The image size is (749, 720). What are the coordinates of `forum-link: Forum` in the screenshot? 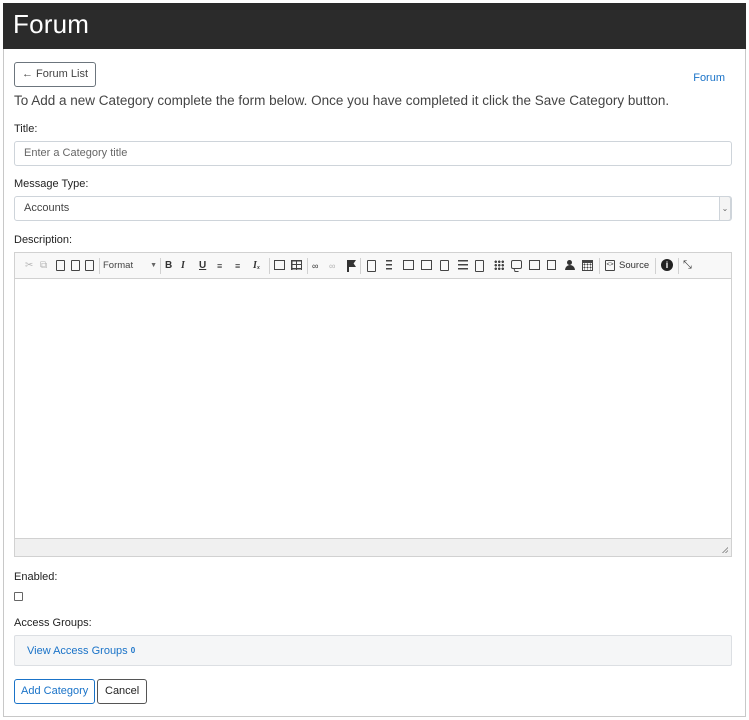 It's located at (709, 78).